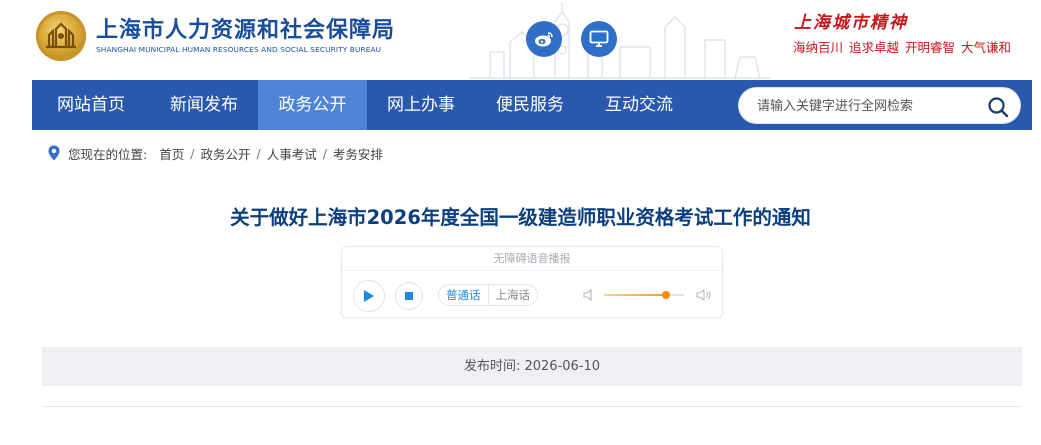 This screenshot has width=1041, height=445. What do you see at coordinates (513, 295) in the screenshot?
I see `language-option-shanghainese: 上海话` at bounding box center [513, 295].